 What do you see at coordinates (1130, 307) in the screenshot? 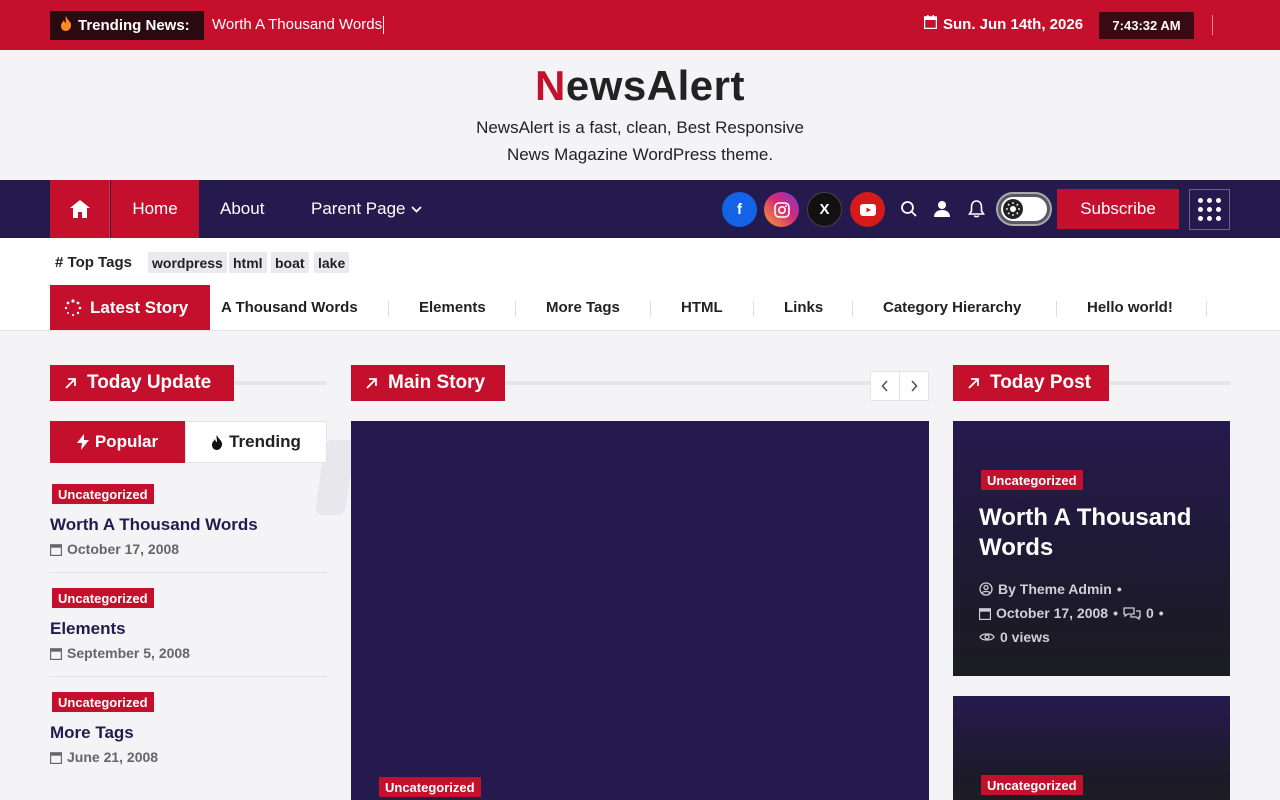
I see `ticker-item: Hello world!` at bounding box center [1130, 307].